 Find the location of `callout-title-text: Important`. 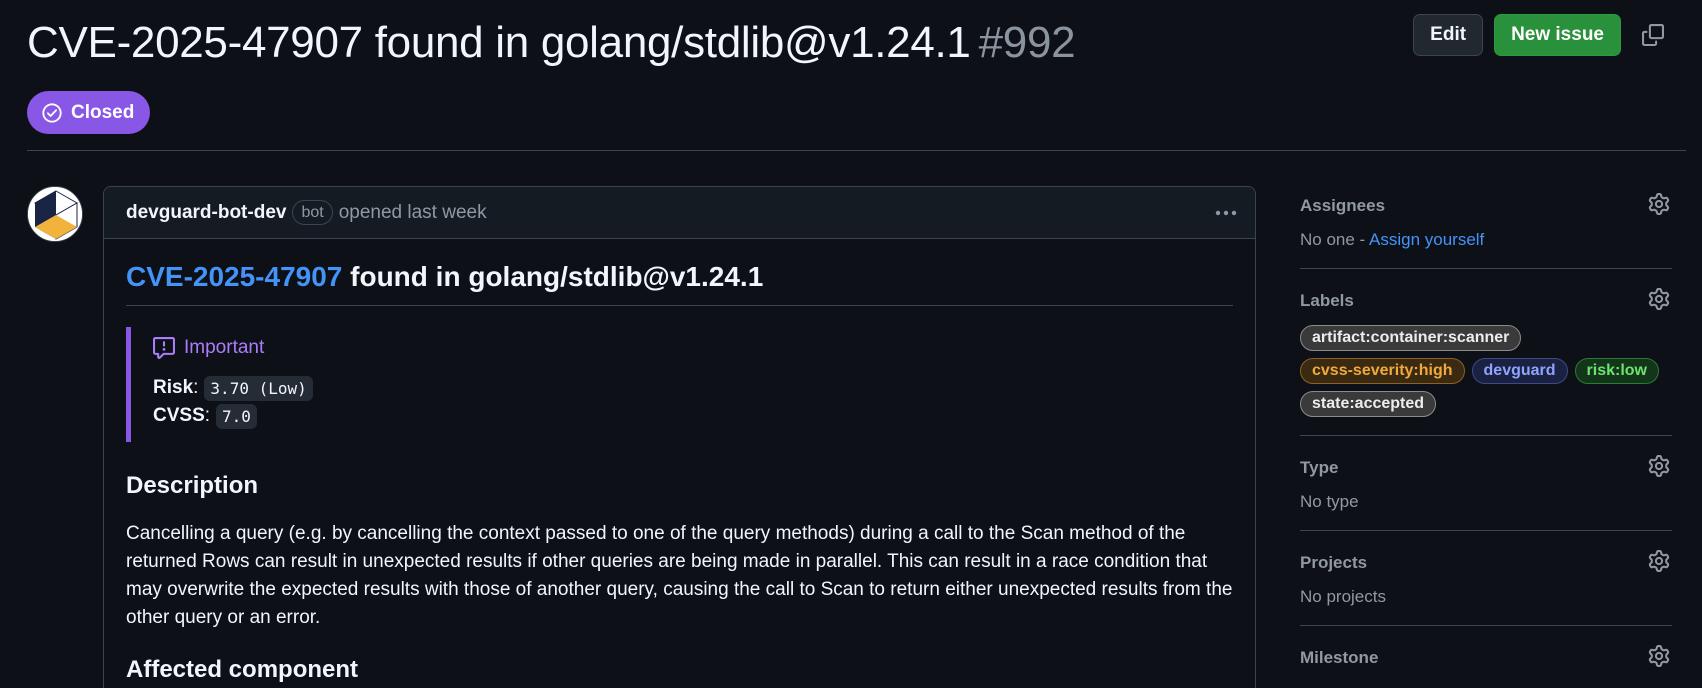

callout-title-text: Important is located at coordinates (224, 347).